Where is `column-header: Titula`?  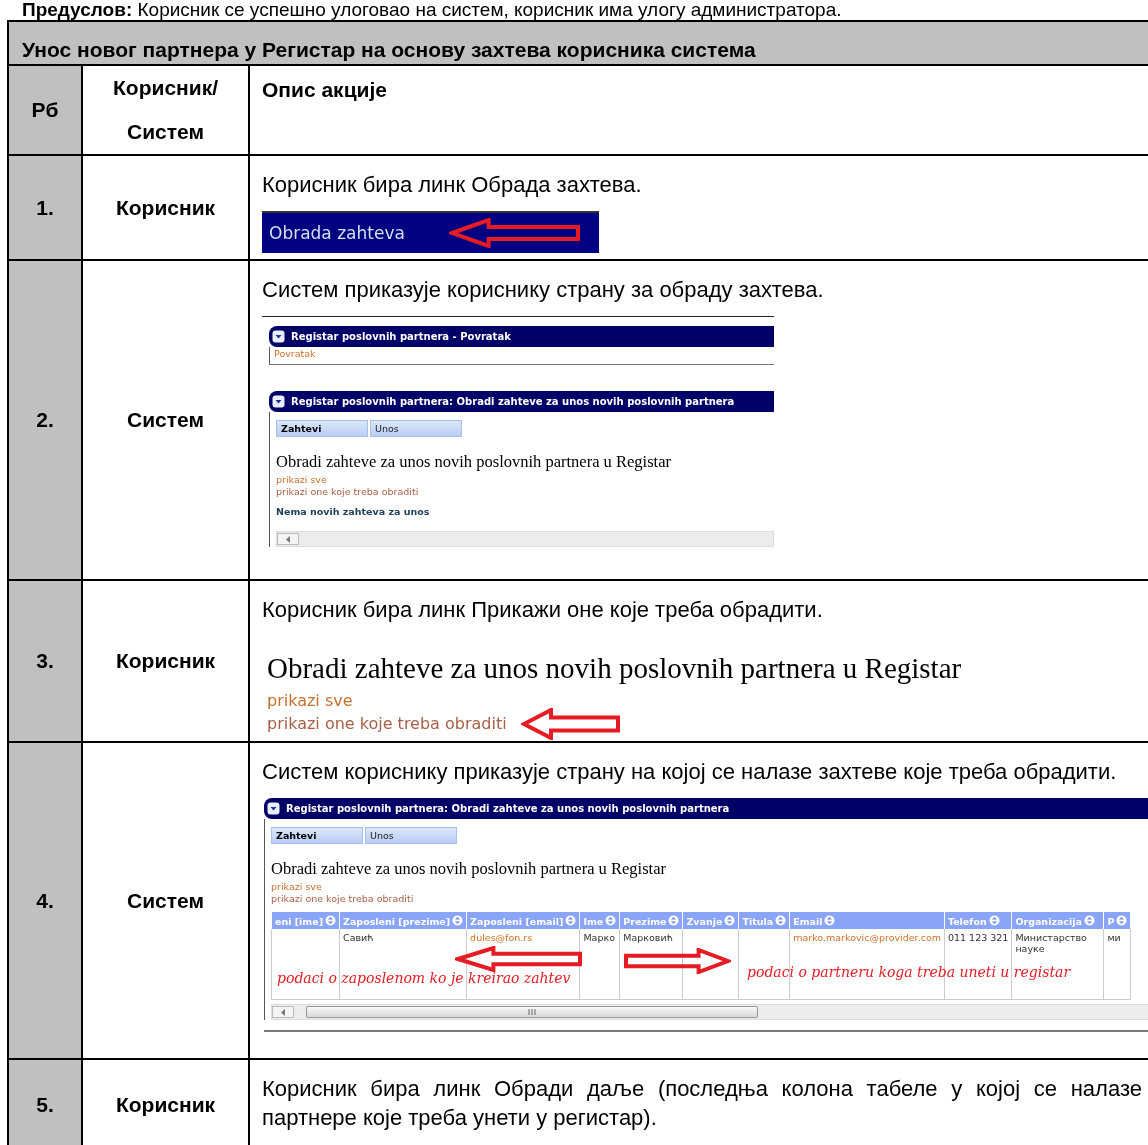 column-header: Titula is located at coordinates (764, 920).